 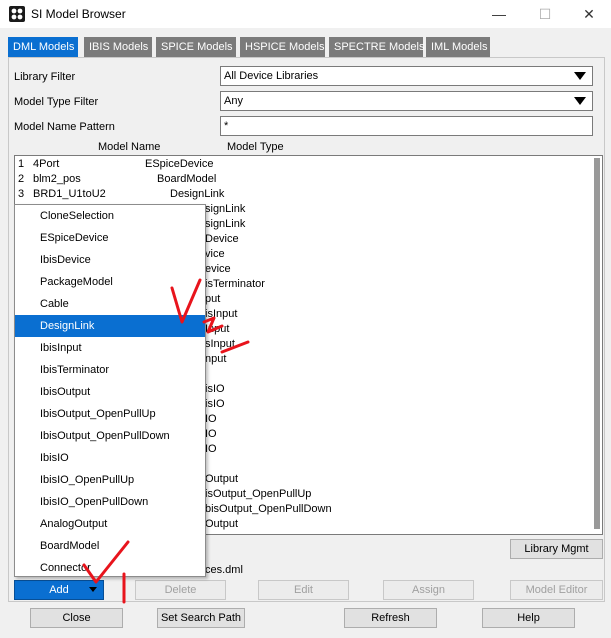 I want to click on list-row-partial-type: vice, so click(x=215, y=254).